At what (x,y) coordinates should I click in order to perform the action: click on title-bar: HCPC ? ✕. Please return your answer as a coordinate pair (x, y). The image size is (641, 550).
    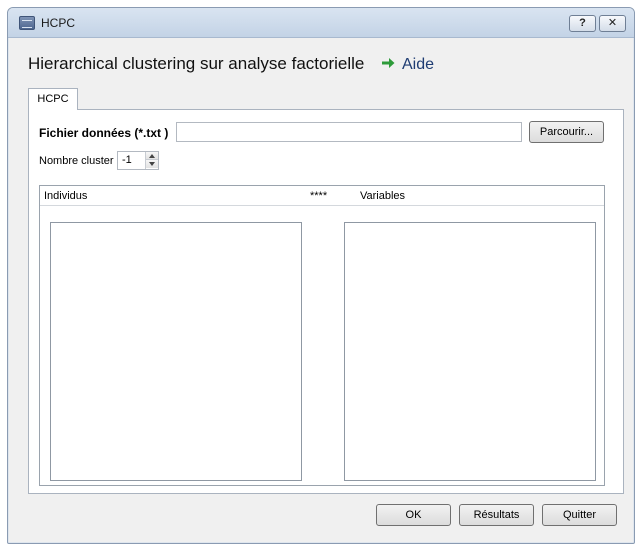
    Looking at the image, I should click on (321, 23).